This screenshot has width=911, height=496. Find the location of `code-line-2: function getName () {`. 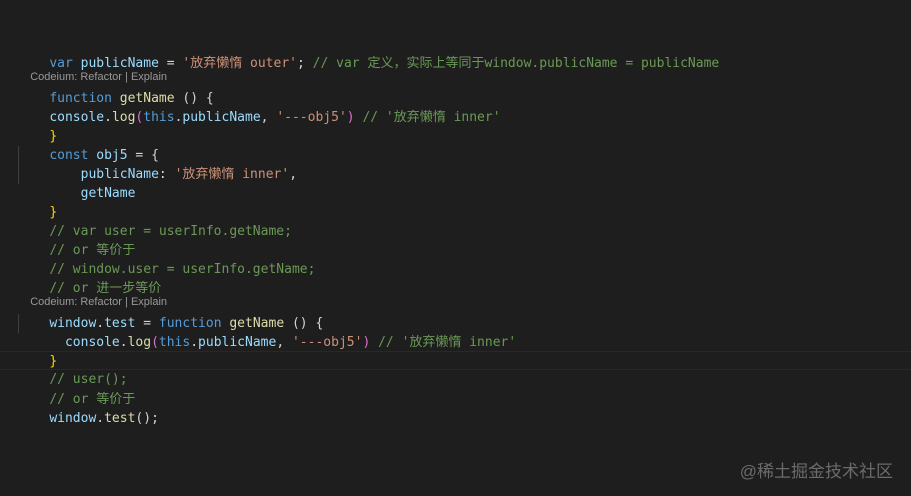

code-line-2: function getName () { is located at coordinates (115, 88).